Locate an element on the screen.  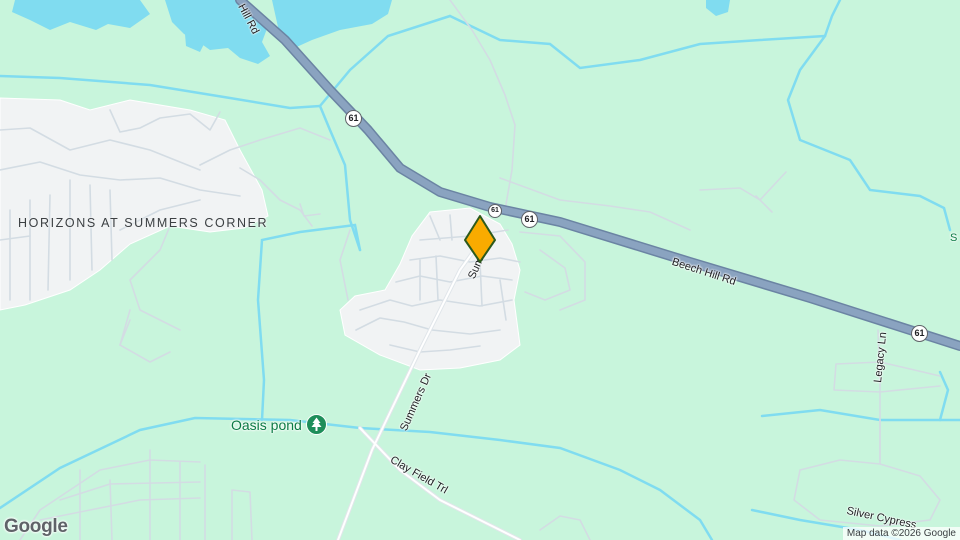
water-bodies is located at coordinates (371, 32).